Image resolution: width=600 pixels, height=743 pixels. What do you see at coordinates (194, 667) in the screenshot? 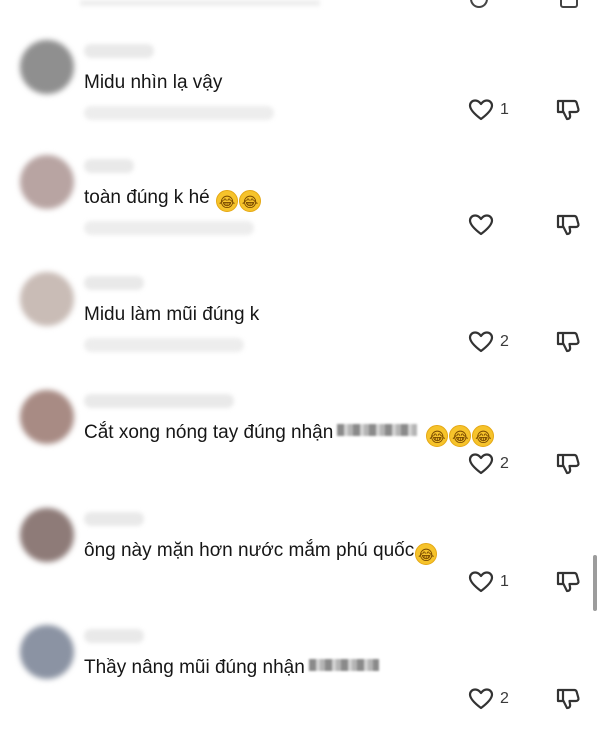
I see `comment-text-content: Thầy nâng mũi đúng nhận` at bounding box center [194, 667].